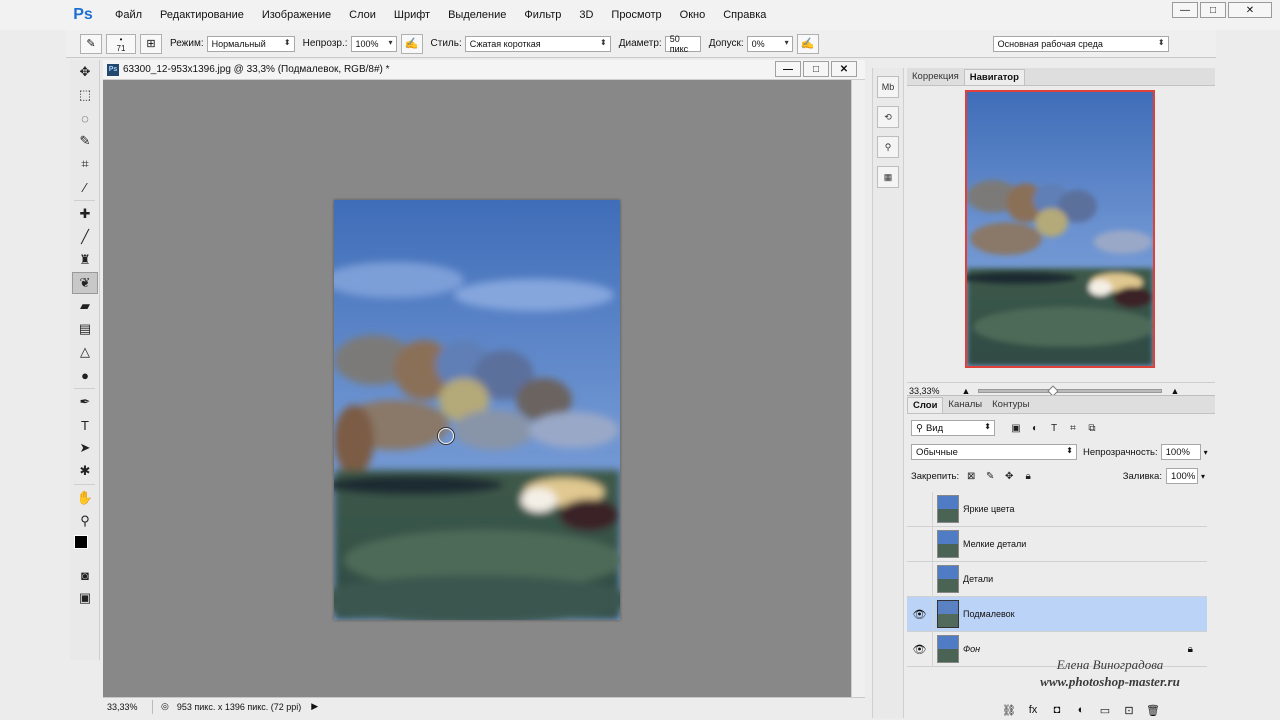 This screenshot has width=1280, height=720. I want to click on trash-icon: 🗑︎, so click(1153, 710).